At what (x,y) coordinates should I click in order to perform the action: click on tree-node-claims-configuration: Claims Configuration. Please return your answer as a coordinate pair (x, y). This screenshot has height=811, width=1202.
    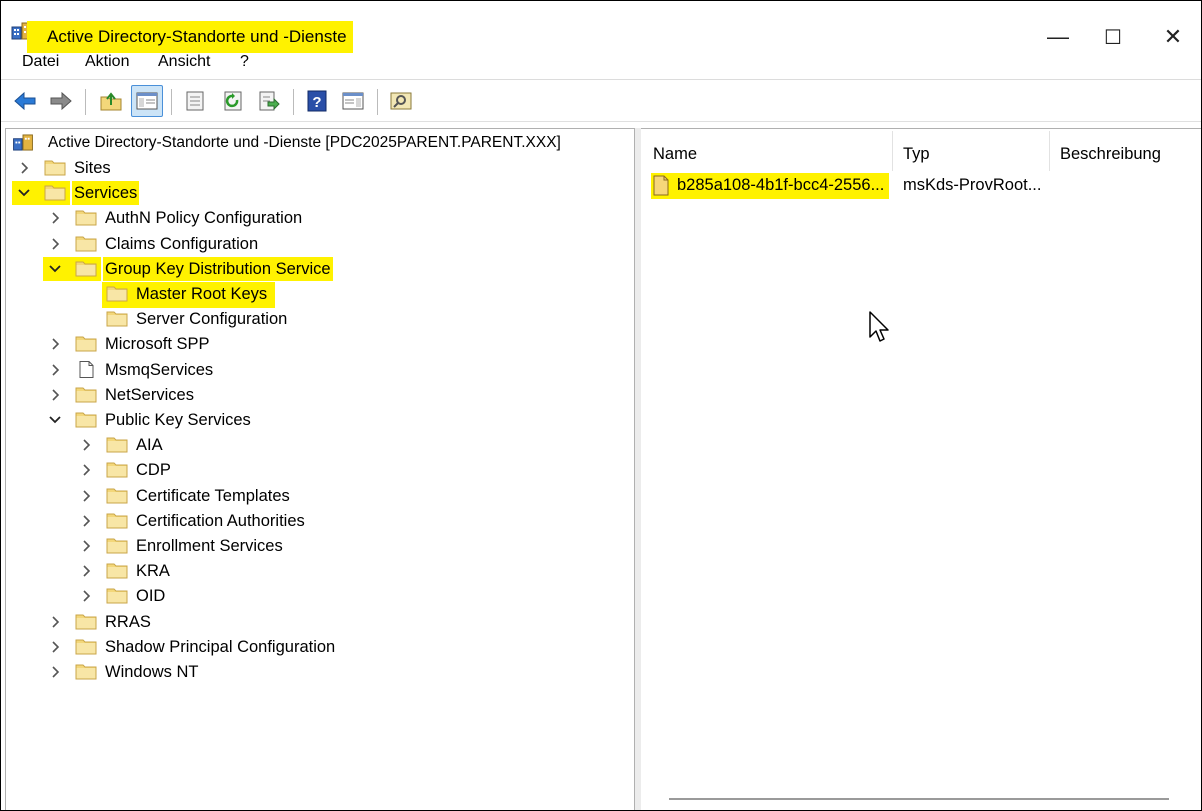
    Looking at the image, I should click on (316, 244).